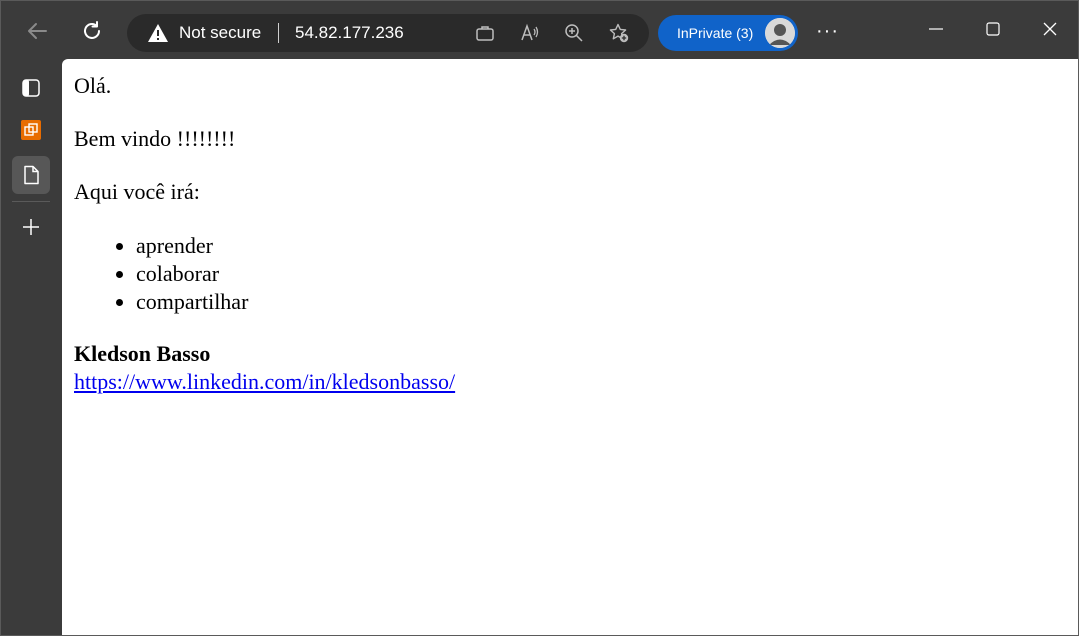 Image resolution: width=1079 pixels, height=636 pixels. I want to click on back-button, so click(37, 31).